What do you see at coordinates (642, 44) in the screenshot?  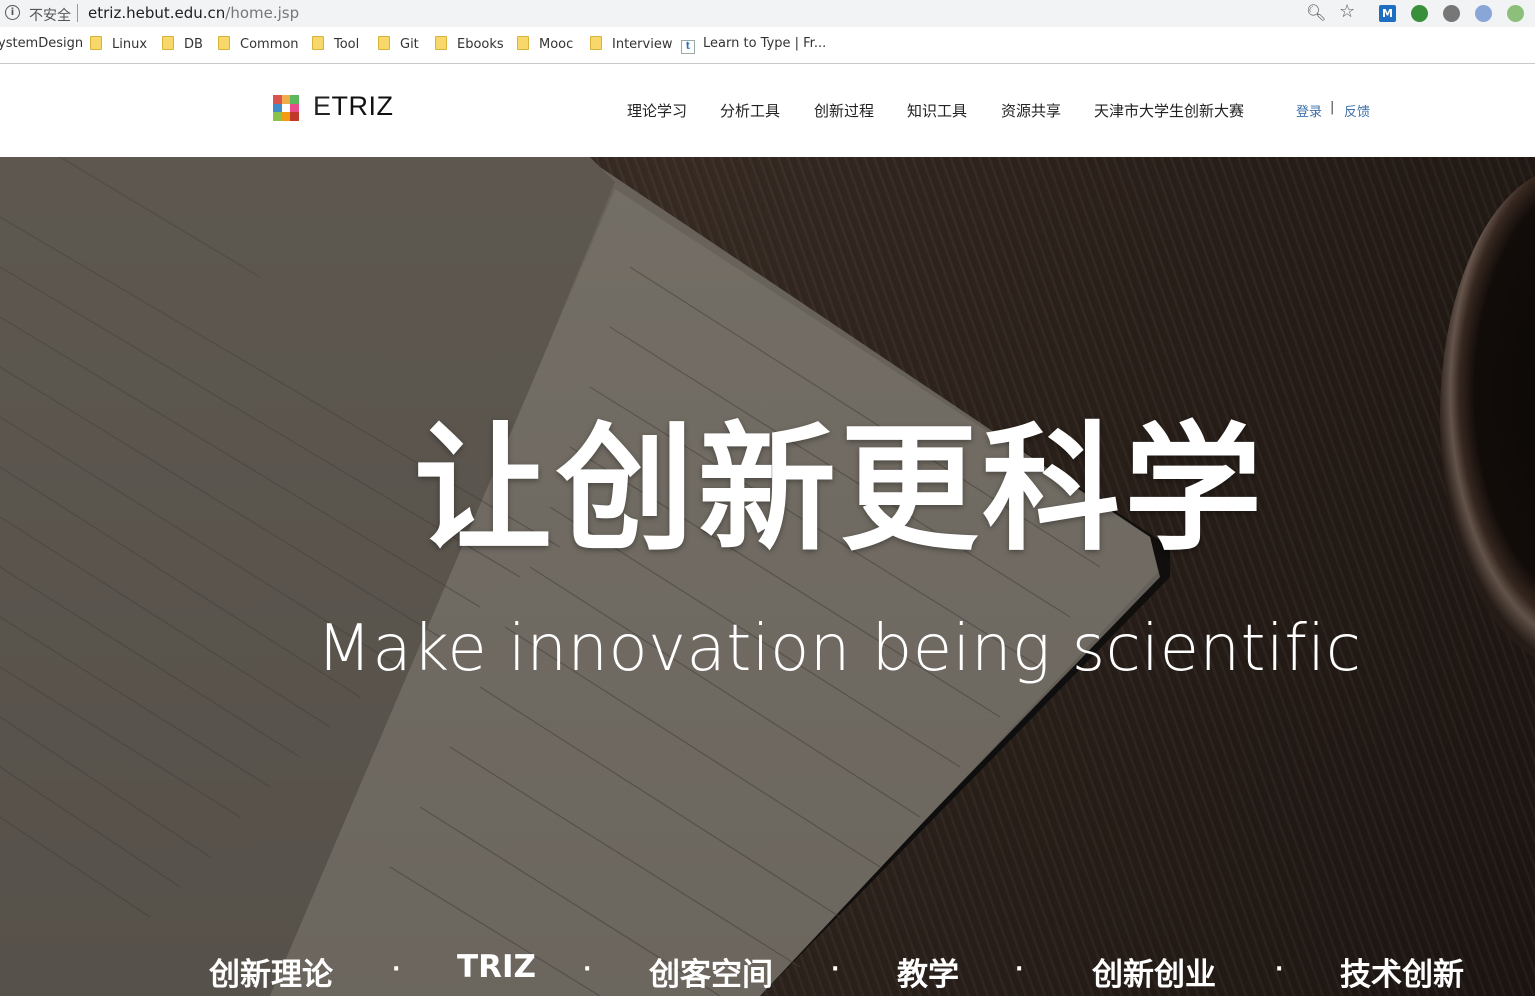 I see `bookmark-label: Interview` at bounding box center [642, 44].